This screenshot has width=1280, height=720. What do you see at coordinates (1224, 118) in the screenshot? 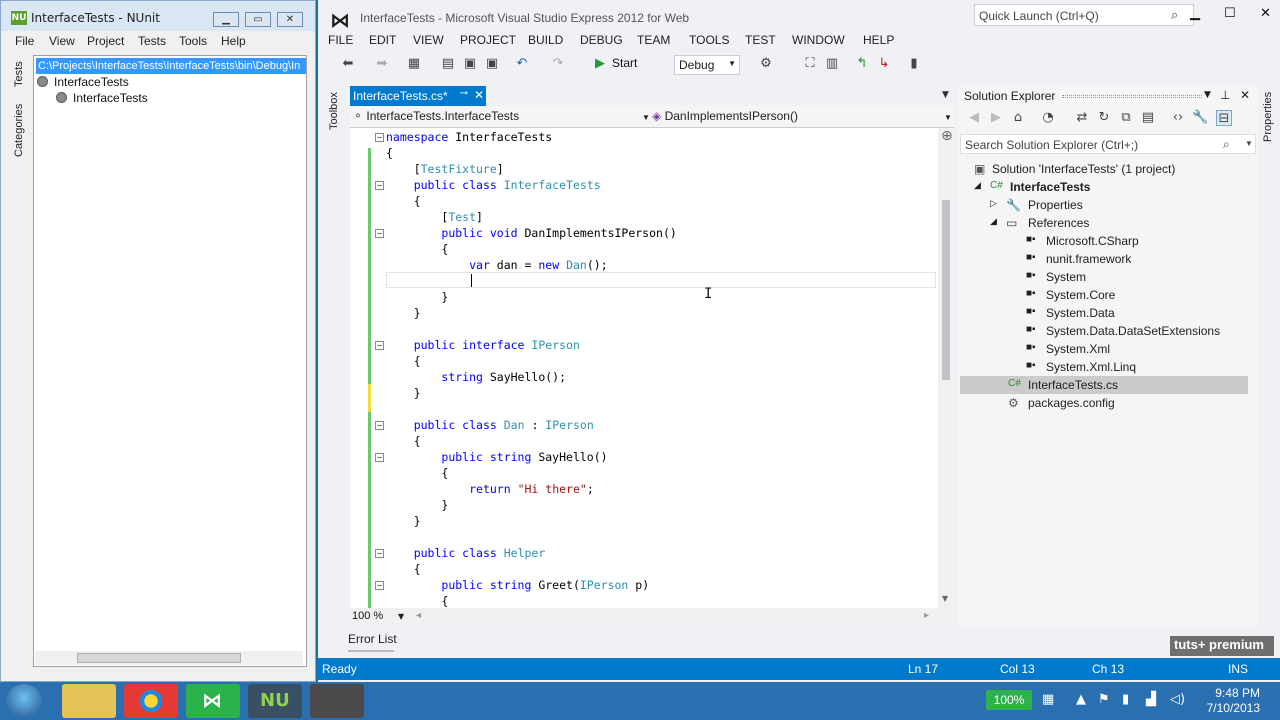
I see `preview-icon: ⊟` at bounding box center [1224, 118].